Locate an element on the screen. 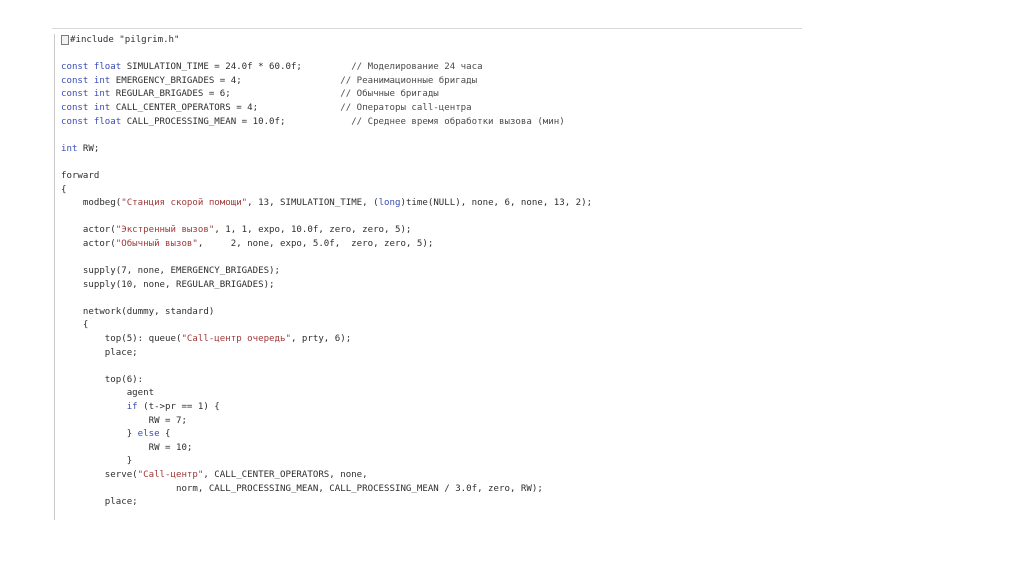 Image resolution: width=1024 pixels, height=574 pixels. code-token: long is located at coordinates (389, 203).